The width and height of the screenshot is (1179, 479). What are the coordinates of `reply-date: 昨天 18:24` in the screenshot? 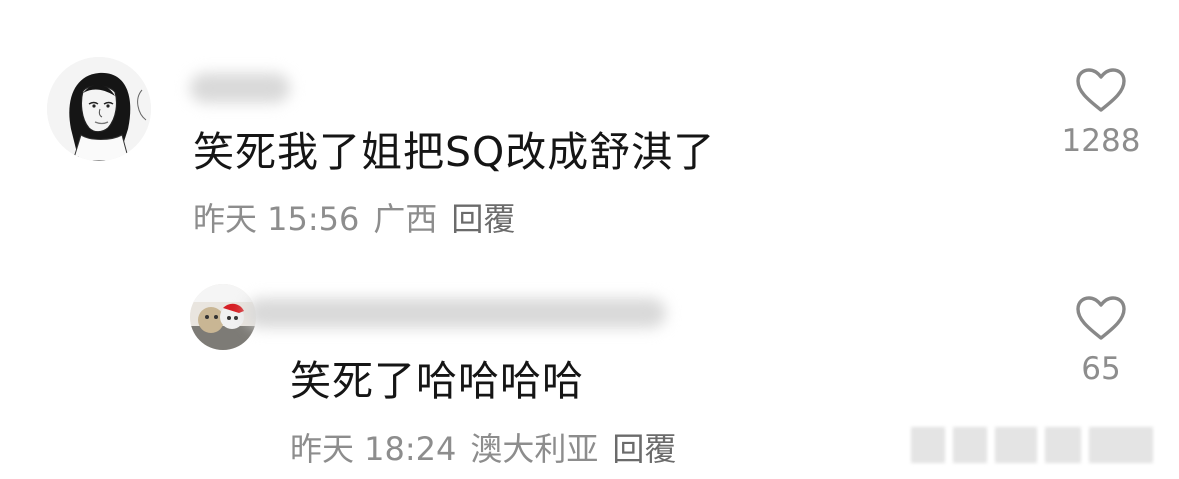 It's located at (373, 449).